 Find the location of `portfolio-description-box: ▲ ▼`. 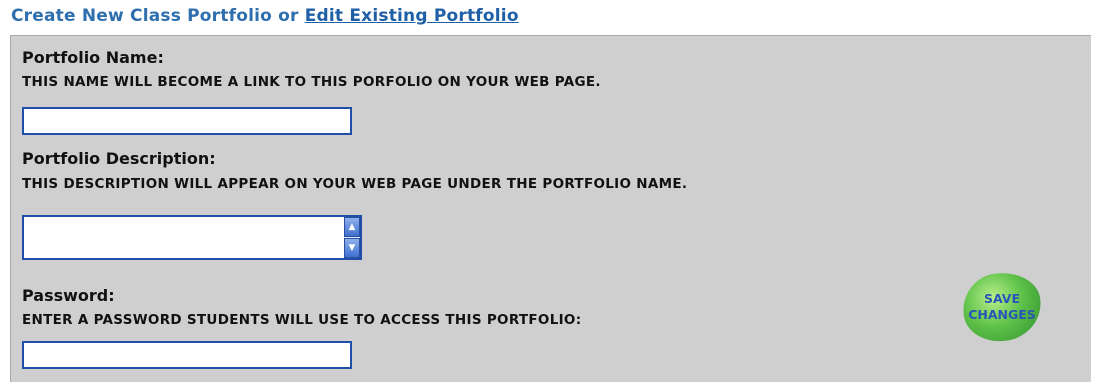

portfolio-description-box: ▲ ▼ is located at coordinates (192, 237).